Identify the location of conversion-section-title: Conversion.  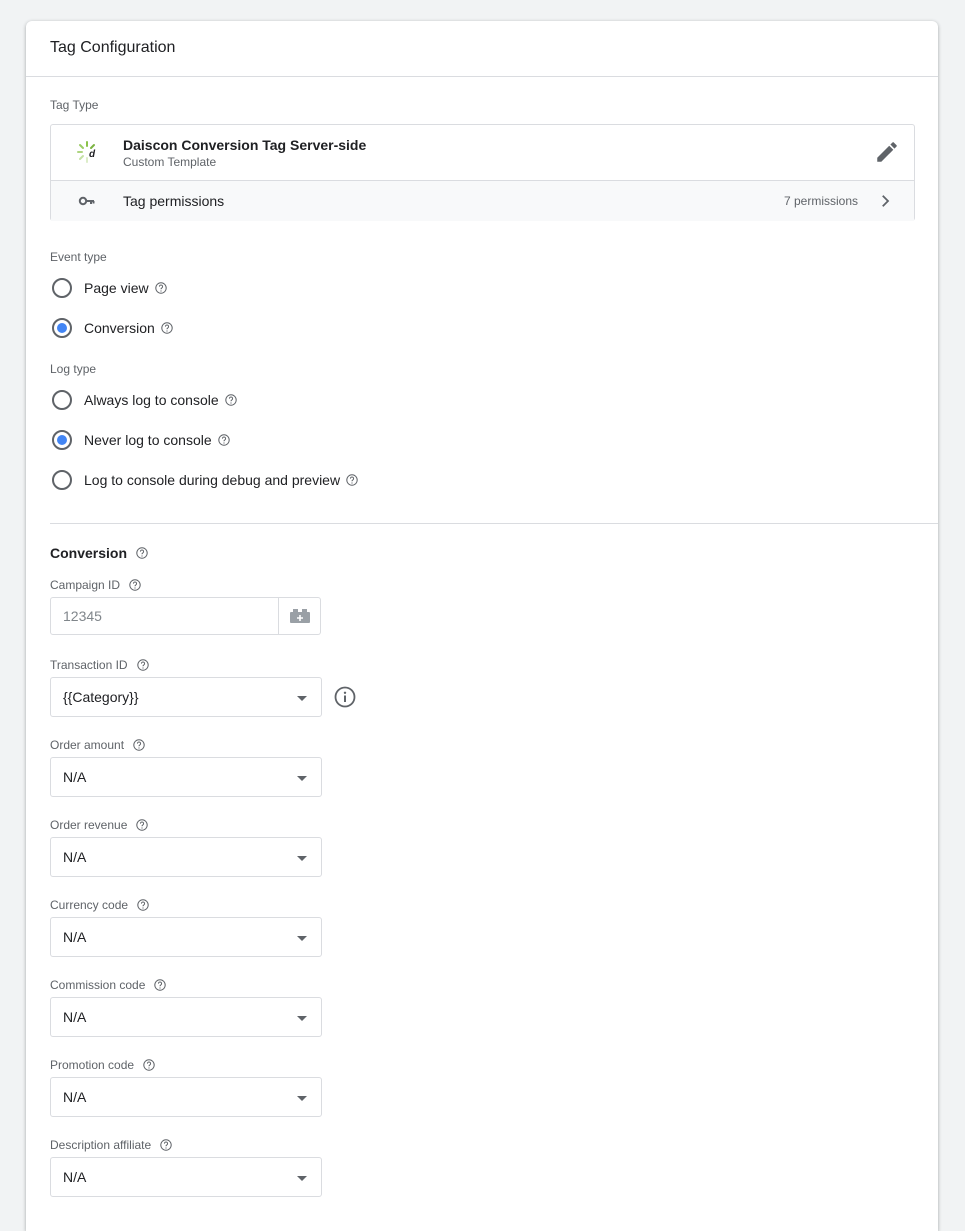
(99, 553).